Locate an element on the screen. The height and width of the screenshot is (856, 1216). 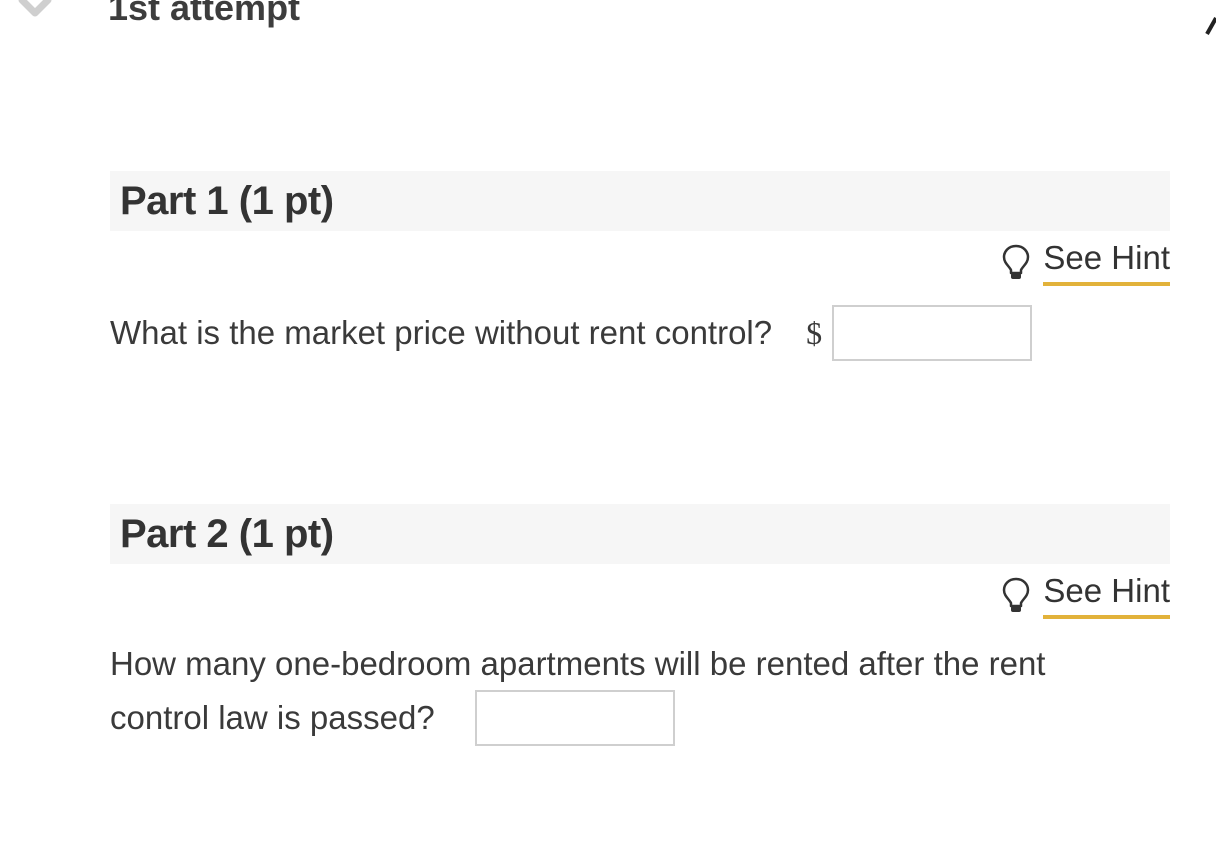
part-1-header: Part 1 (1 pt) is located at coordinates (640, 201).